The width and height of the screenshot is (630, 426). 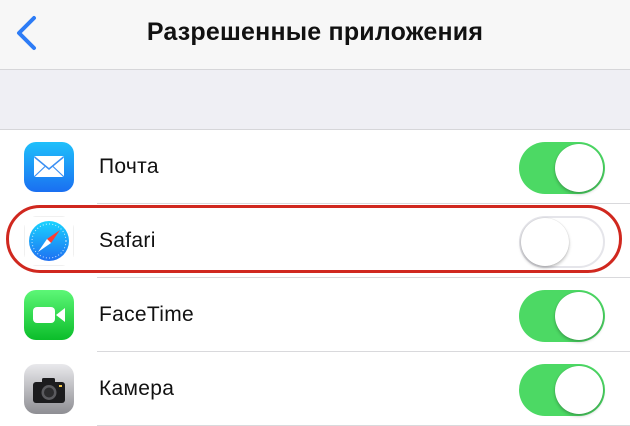 What do you see at coordinates (315, 99) in the screenshot?
I see `section-spacer` at bounding box center [315, 99].